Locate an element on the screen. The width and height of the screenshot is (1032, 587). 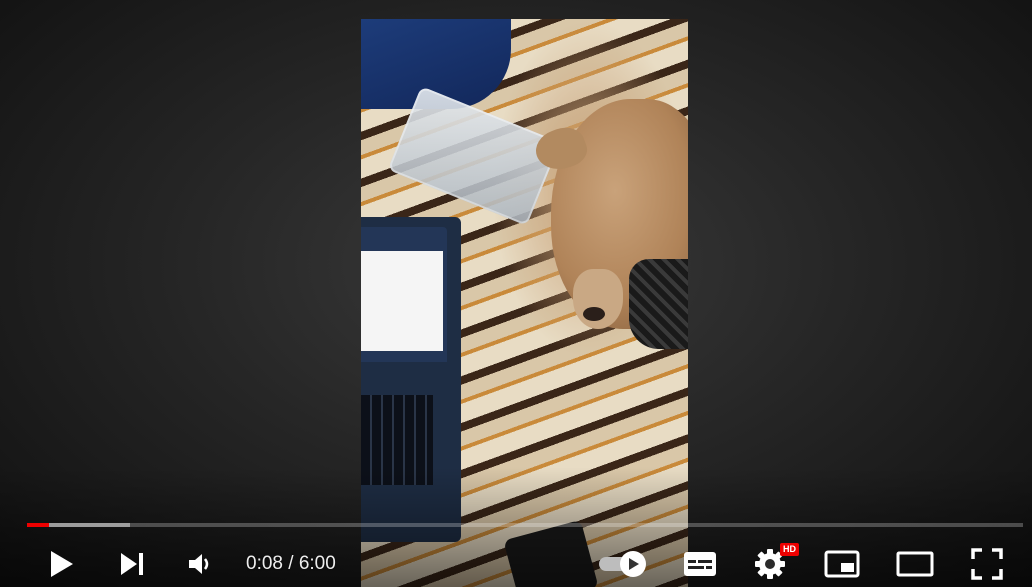
autoplay-toggle-icon is located at coordinates (622, 563).